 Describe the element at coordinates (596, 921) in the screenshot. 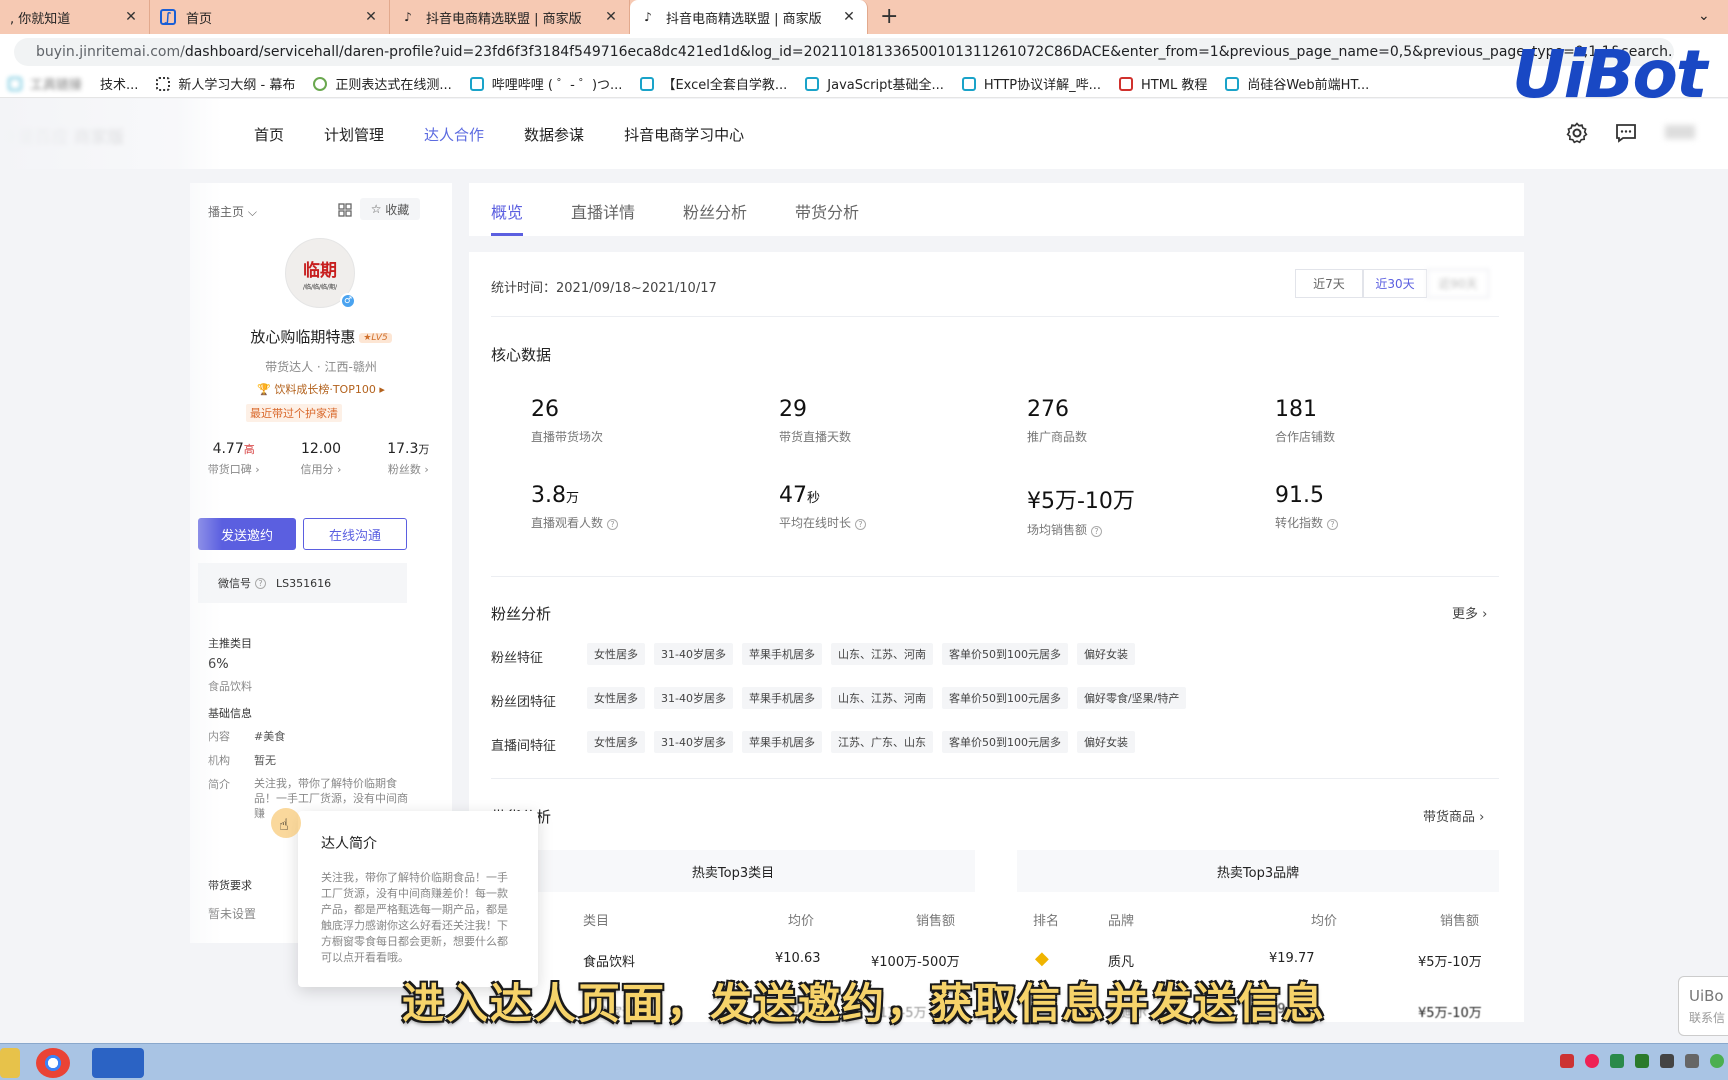

I see `col-header: 类目` at that location.